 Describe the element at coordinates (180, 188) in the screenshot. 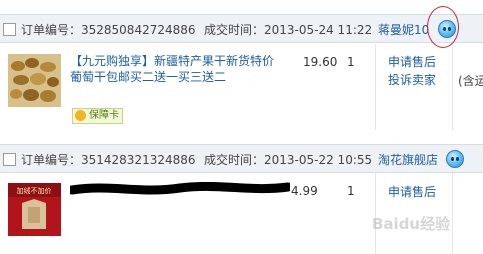

I see `redacted-title-scribble` at that location.